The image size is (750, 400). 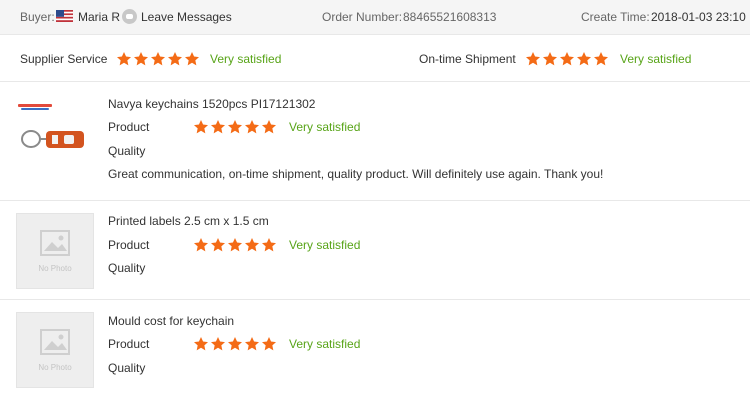 I want to click on supplier-service-label: Supplier Service, so click(x=64, y=59).